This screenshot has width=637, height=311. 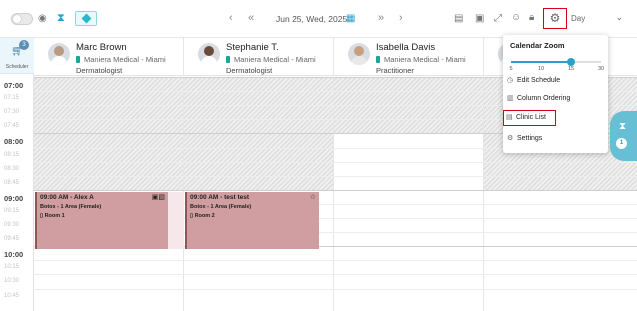 What do you see at coordinates (510, 80) in the screenshot?
I see `clock-icon: ◷` at bounding box center [510, 80].